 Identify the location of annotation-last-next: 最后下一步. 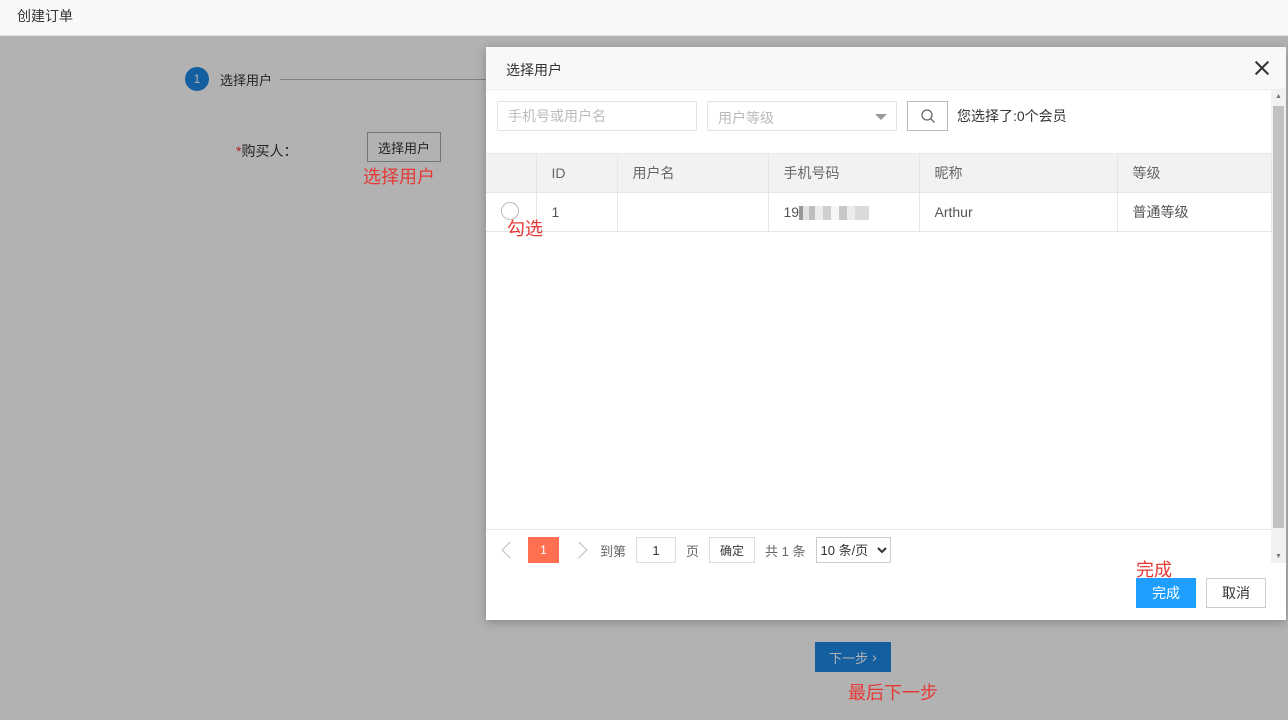
(893, 693).